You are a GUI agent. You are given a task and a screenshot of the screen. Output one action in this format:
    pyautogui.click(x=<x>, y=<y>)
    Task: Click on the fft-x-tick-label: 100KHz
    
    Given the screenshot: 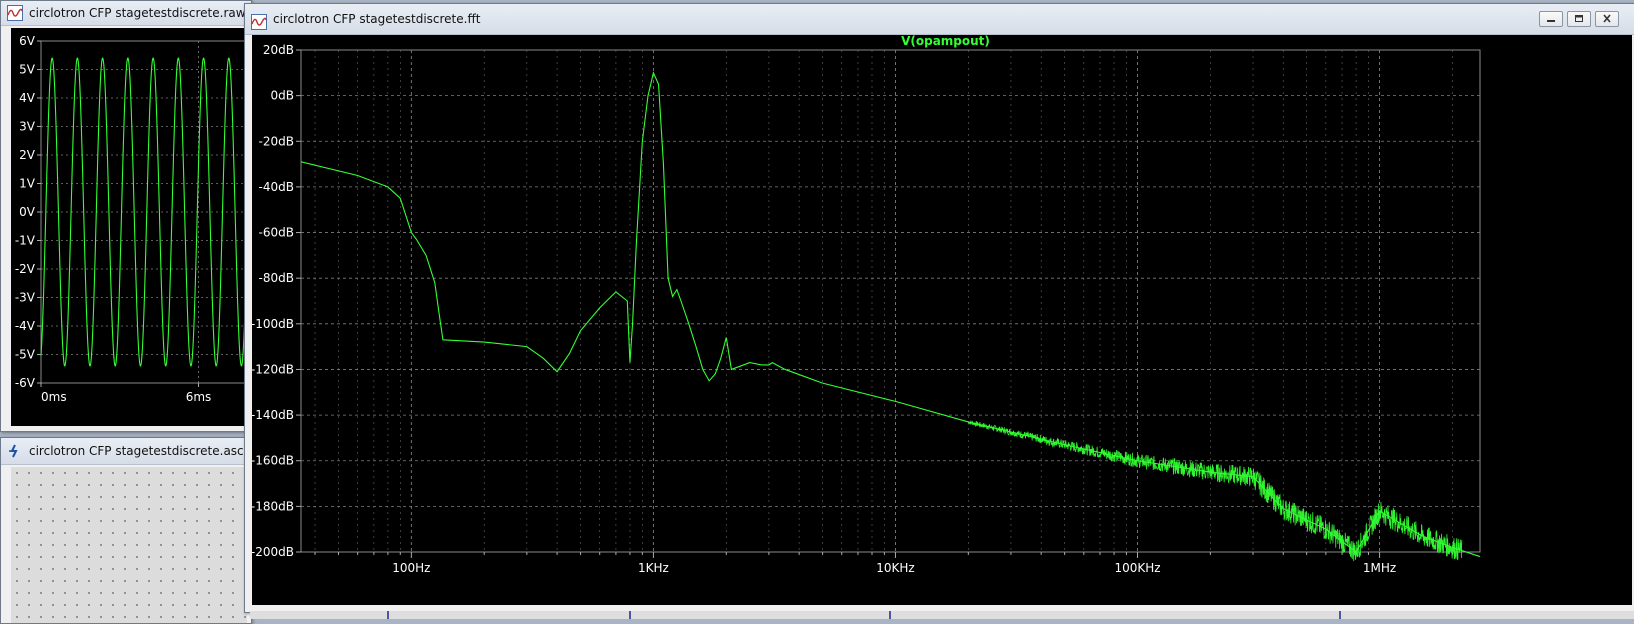 What is the action you would take?
    pyautogui.click(x=1137, y=568)
    